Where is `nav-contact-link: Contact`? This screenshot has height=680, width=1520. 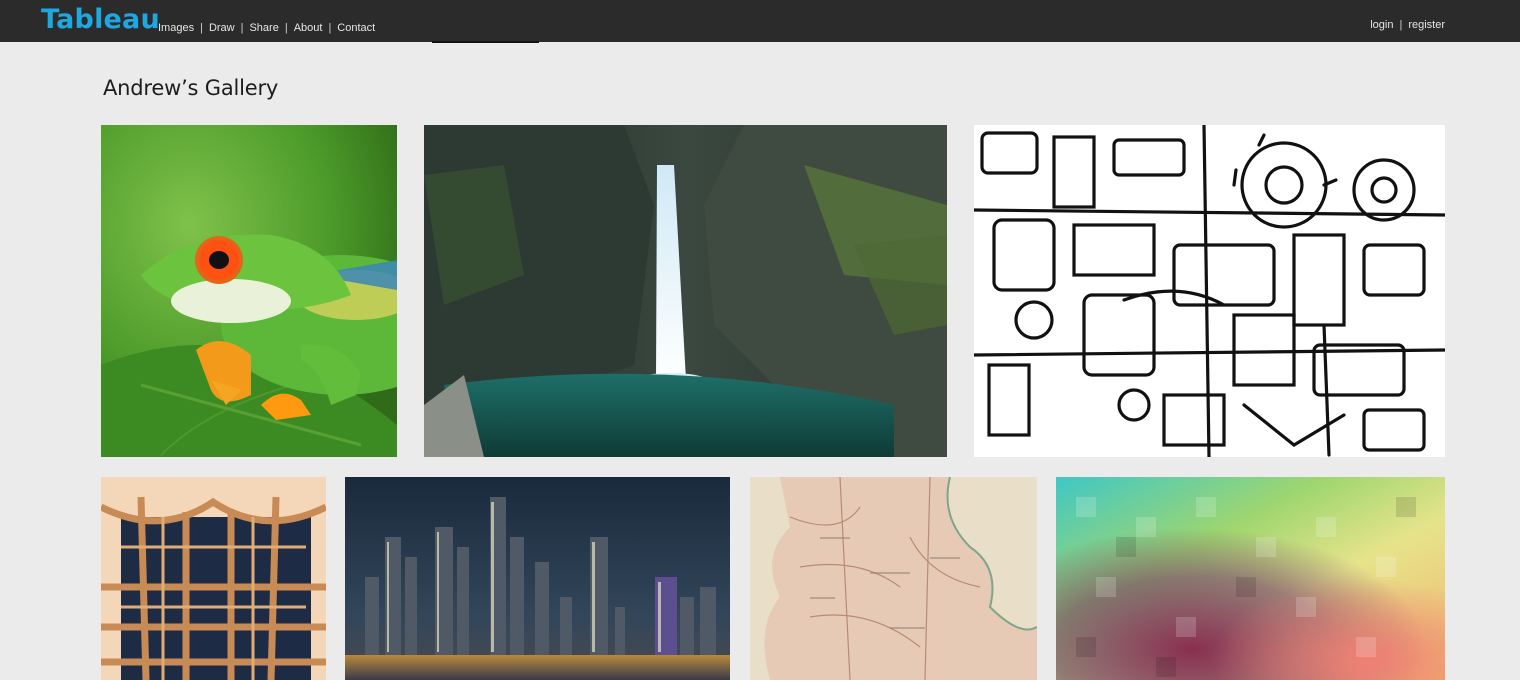
nav-contact-link: Contact is located at coordinates (356, 28).